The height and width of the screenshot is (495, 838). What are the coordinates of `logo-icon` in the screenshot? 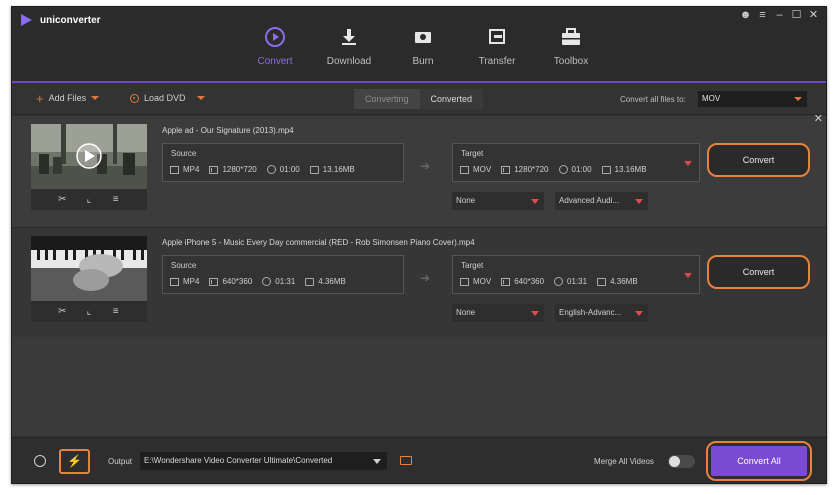 It's located at (26, 20).